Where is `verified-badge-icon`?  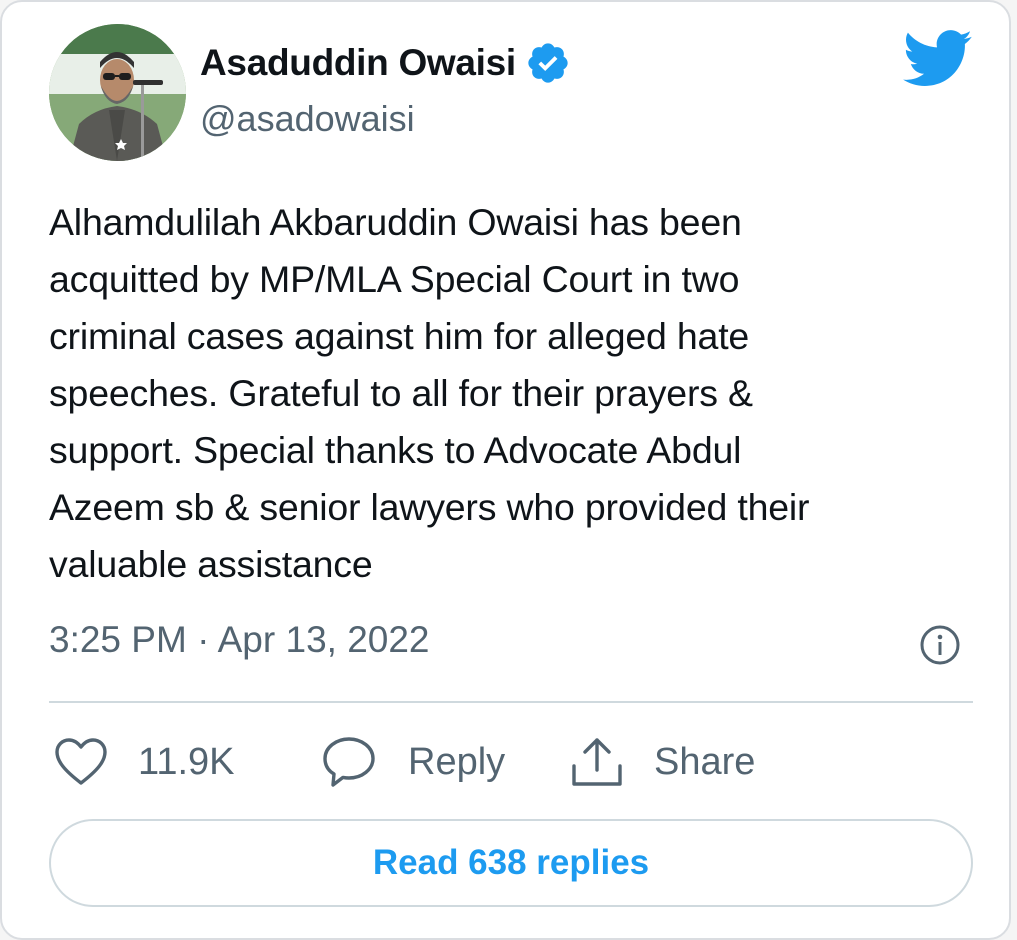 verified-badge-icon is located at coordinates (548, 63).